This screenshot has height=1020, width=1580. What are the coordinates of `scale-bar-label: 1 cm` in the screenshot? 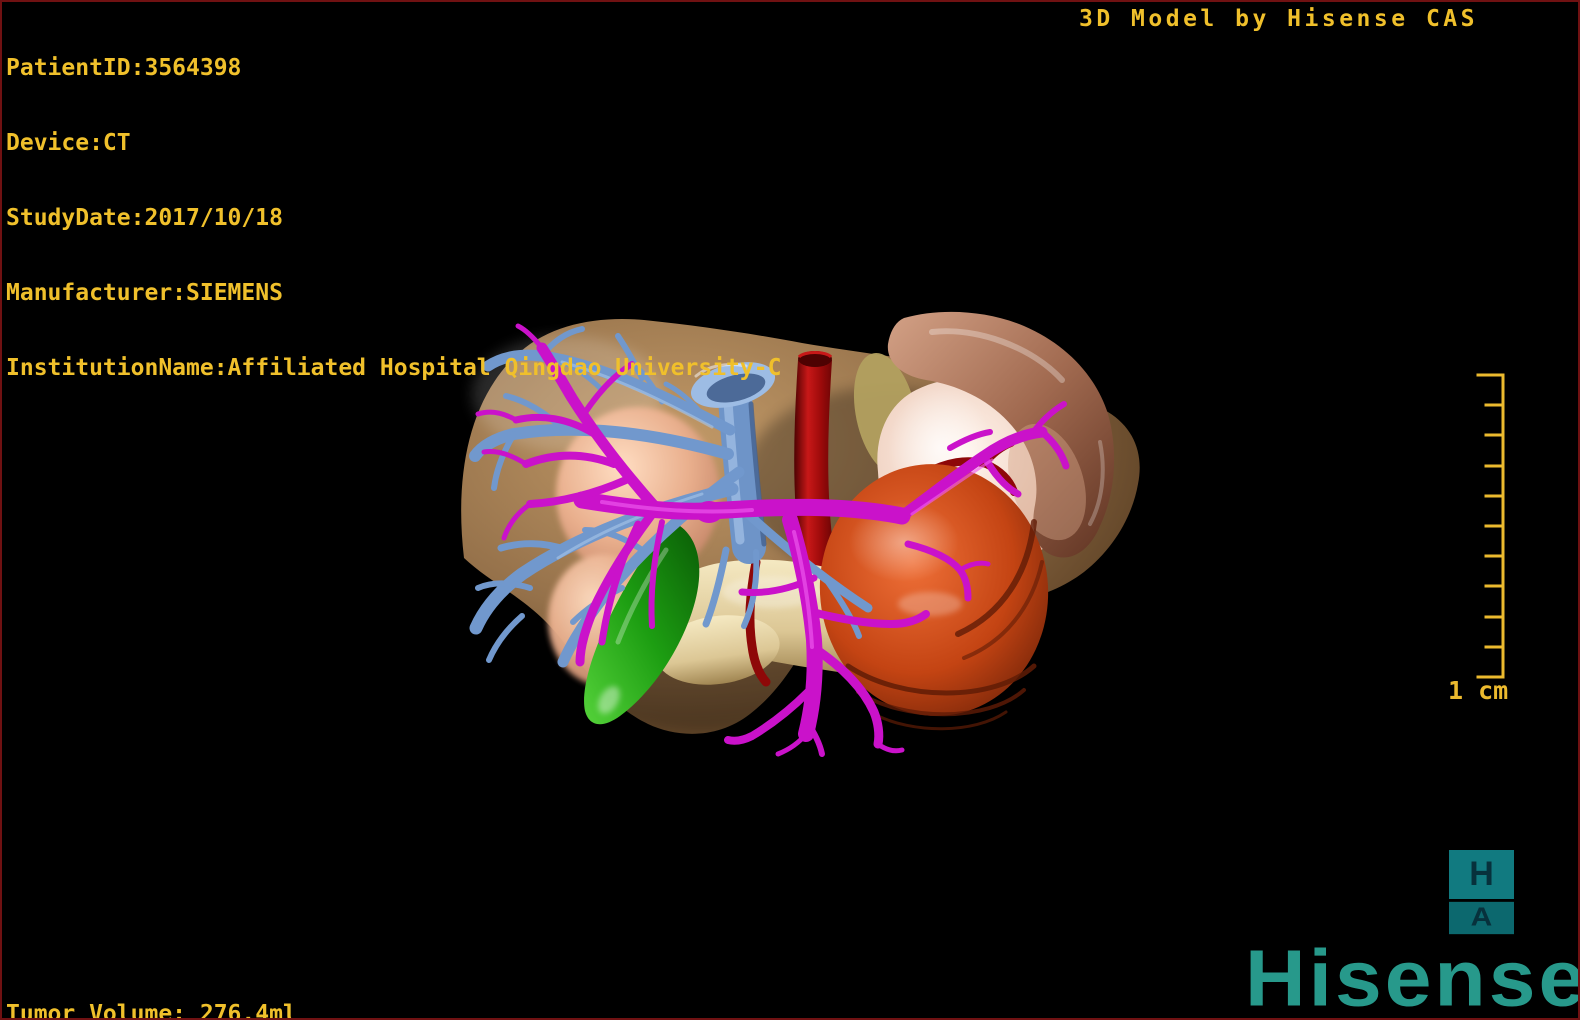 It's located at (1478, 690).